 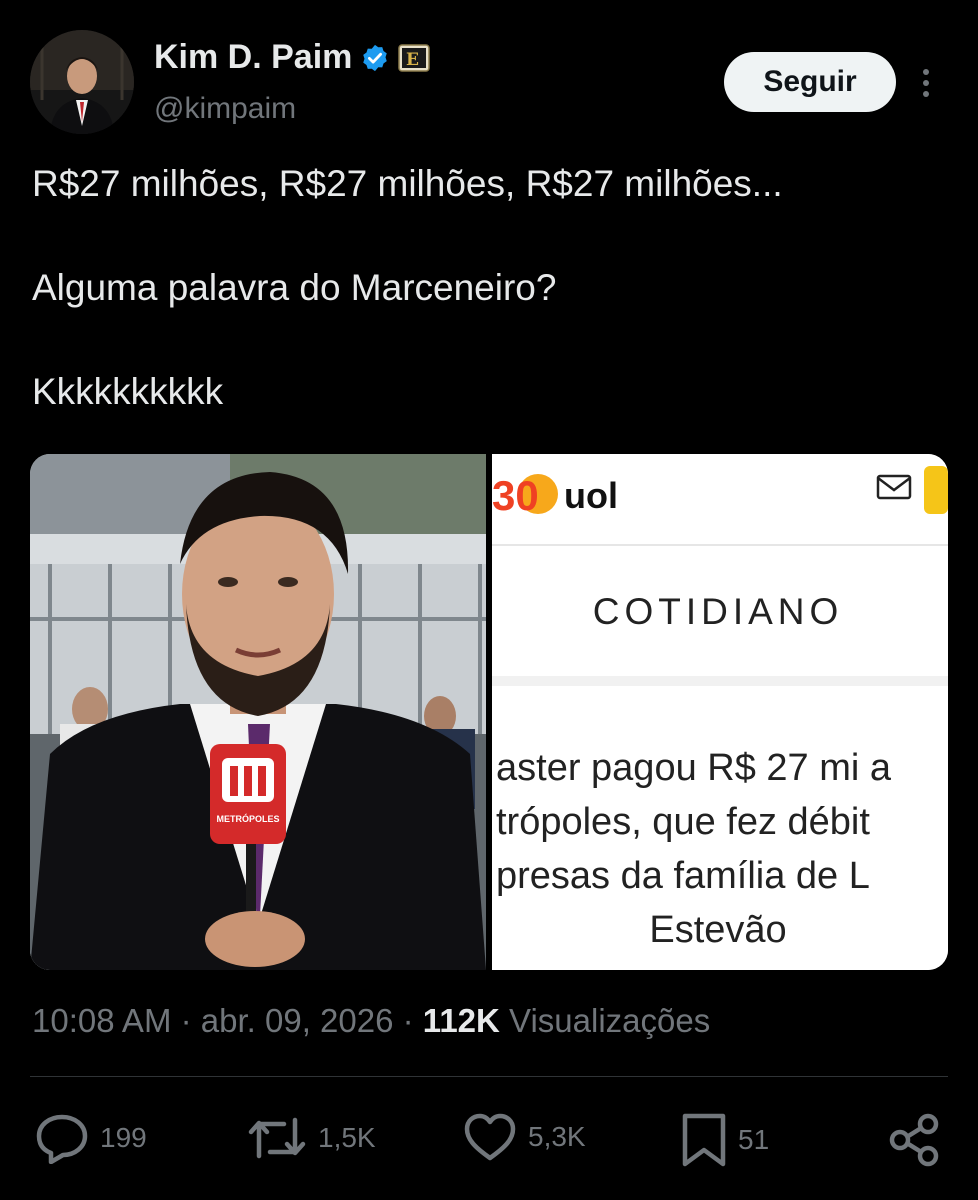 I want to click on author-handle: @kimpaim, so click(x=225, y=109).